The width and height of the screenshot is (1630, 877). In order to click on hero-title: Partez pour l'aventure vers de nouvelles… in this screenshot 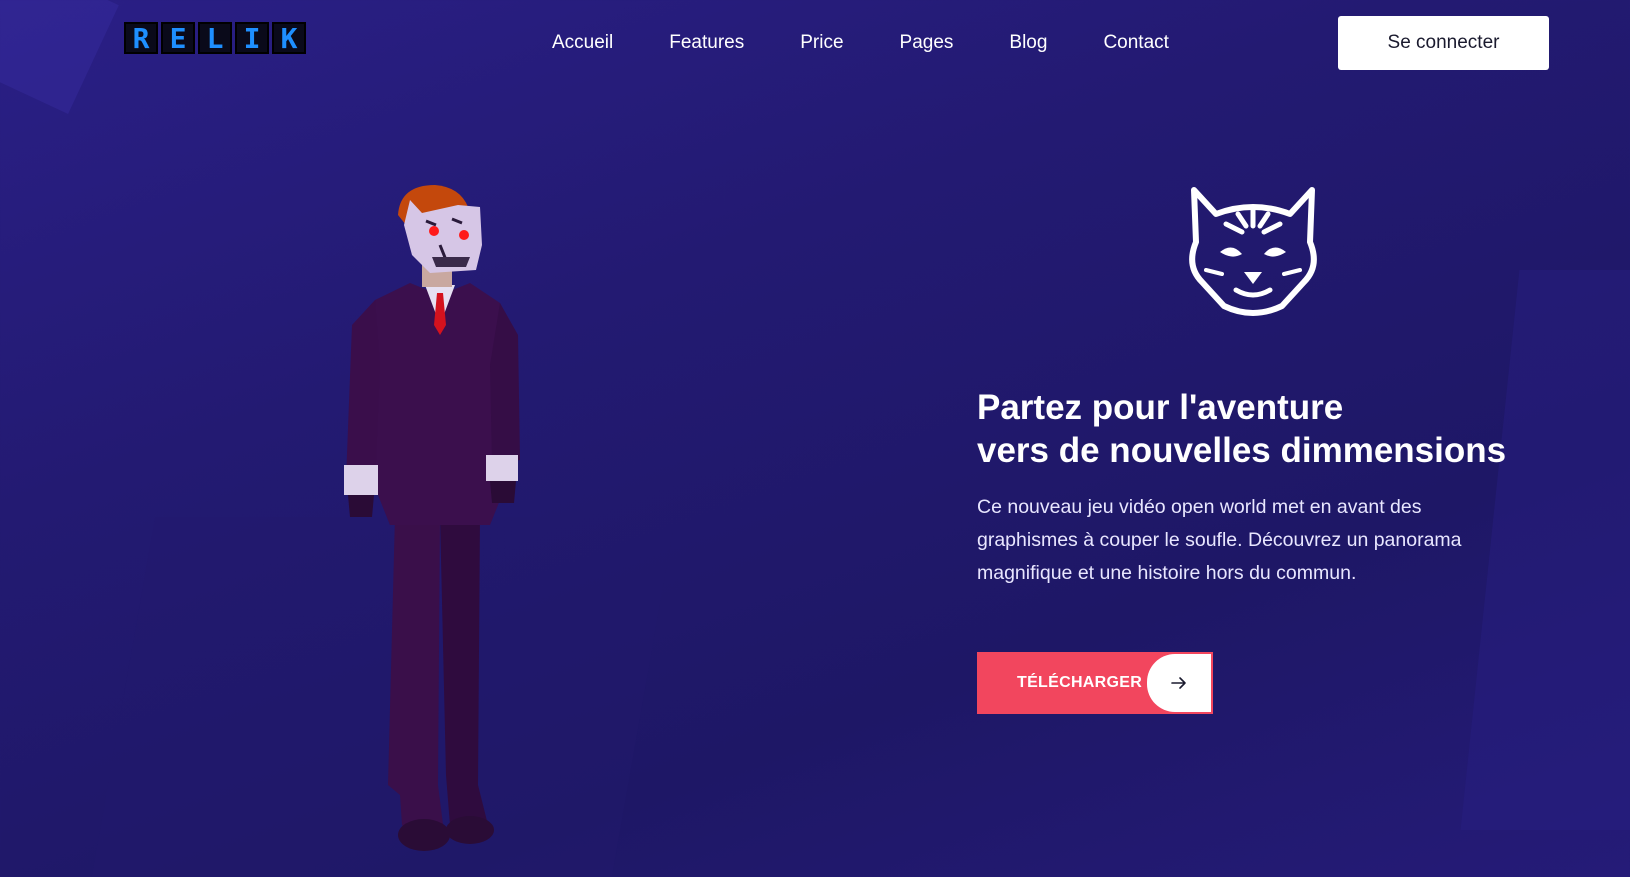, I will do `click(1287, 429)`.